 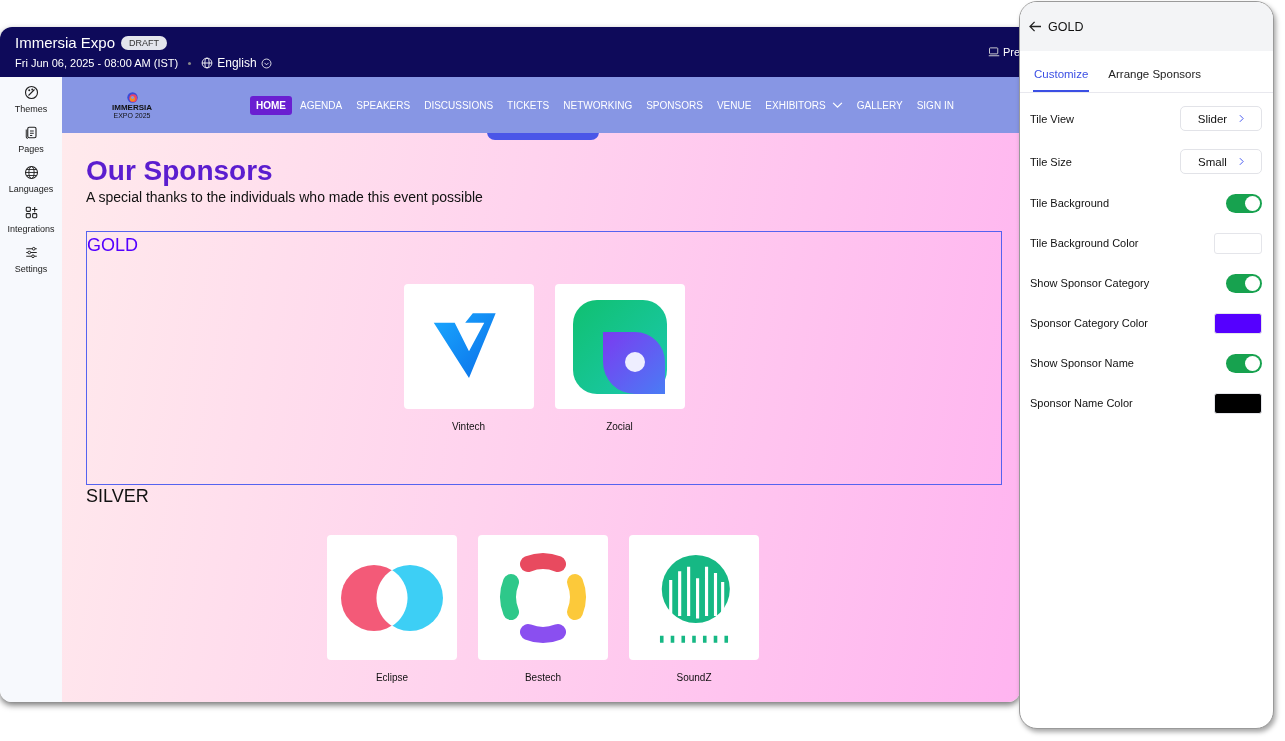 I want to click on swirl-logo-icon, so click(x=132, y=97).